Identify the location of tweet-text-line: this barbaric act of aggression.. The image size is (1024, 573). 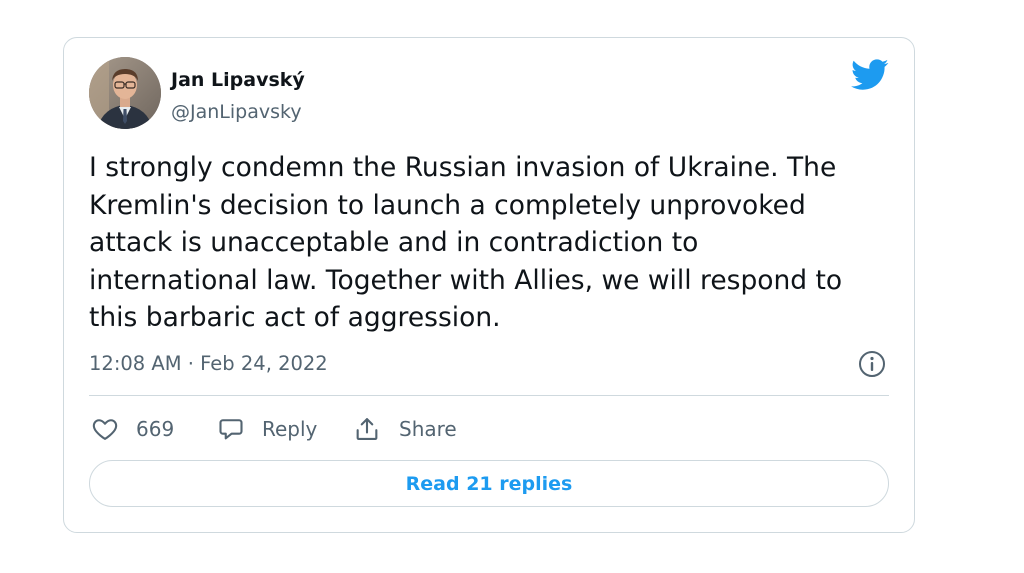
(295, 317).